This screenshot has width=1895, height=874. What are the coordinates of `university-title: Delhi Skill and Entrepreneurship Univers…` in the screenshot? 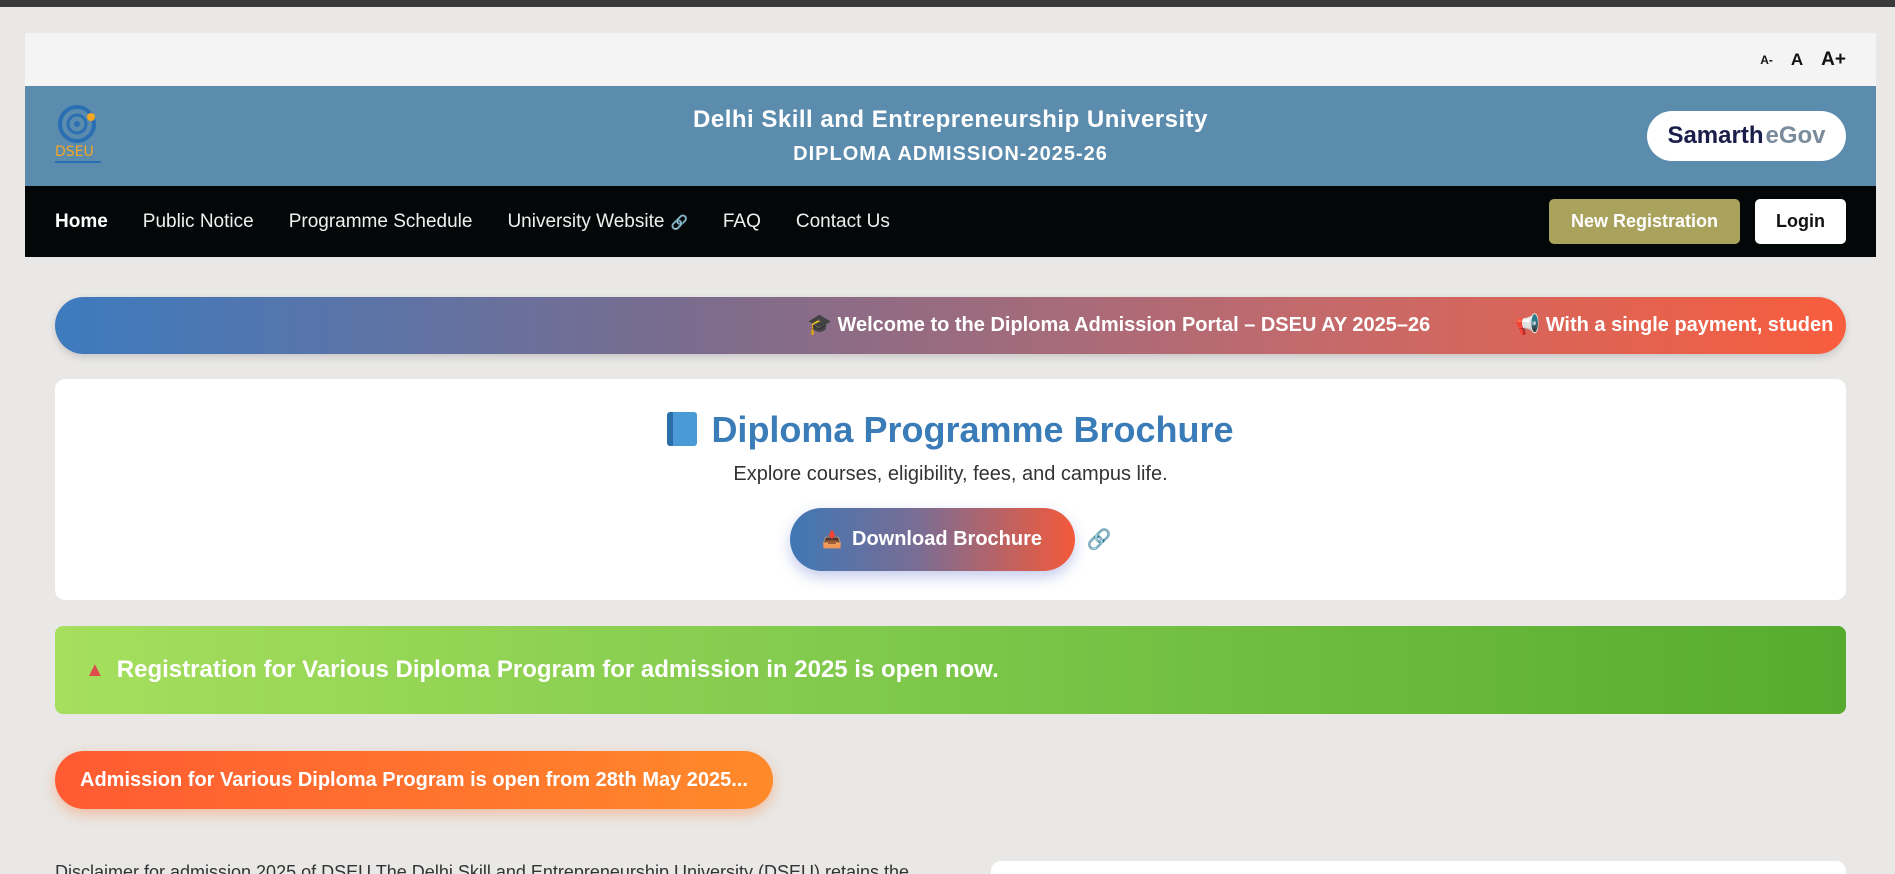 It's located at (950, 119).